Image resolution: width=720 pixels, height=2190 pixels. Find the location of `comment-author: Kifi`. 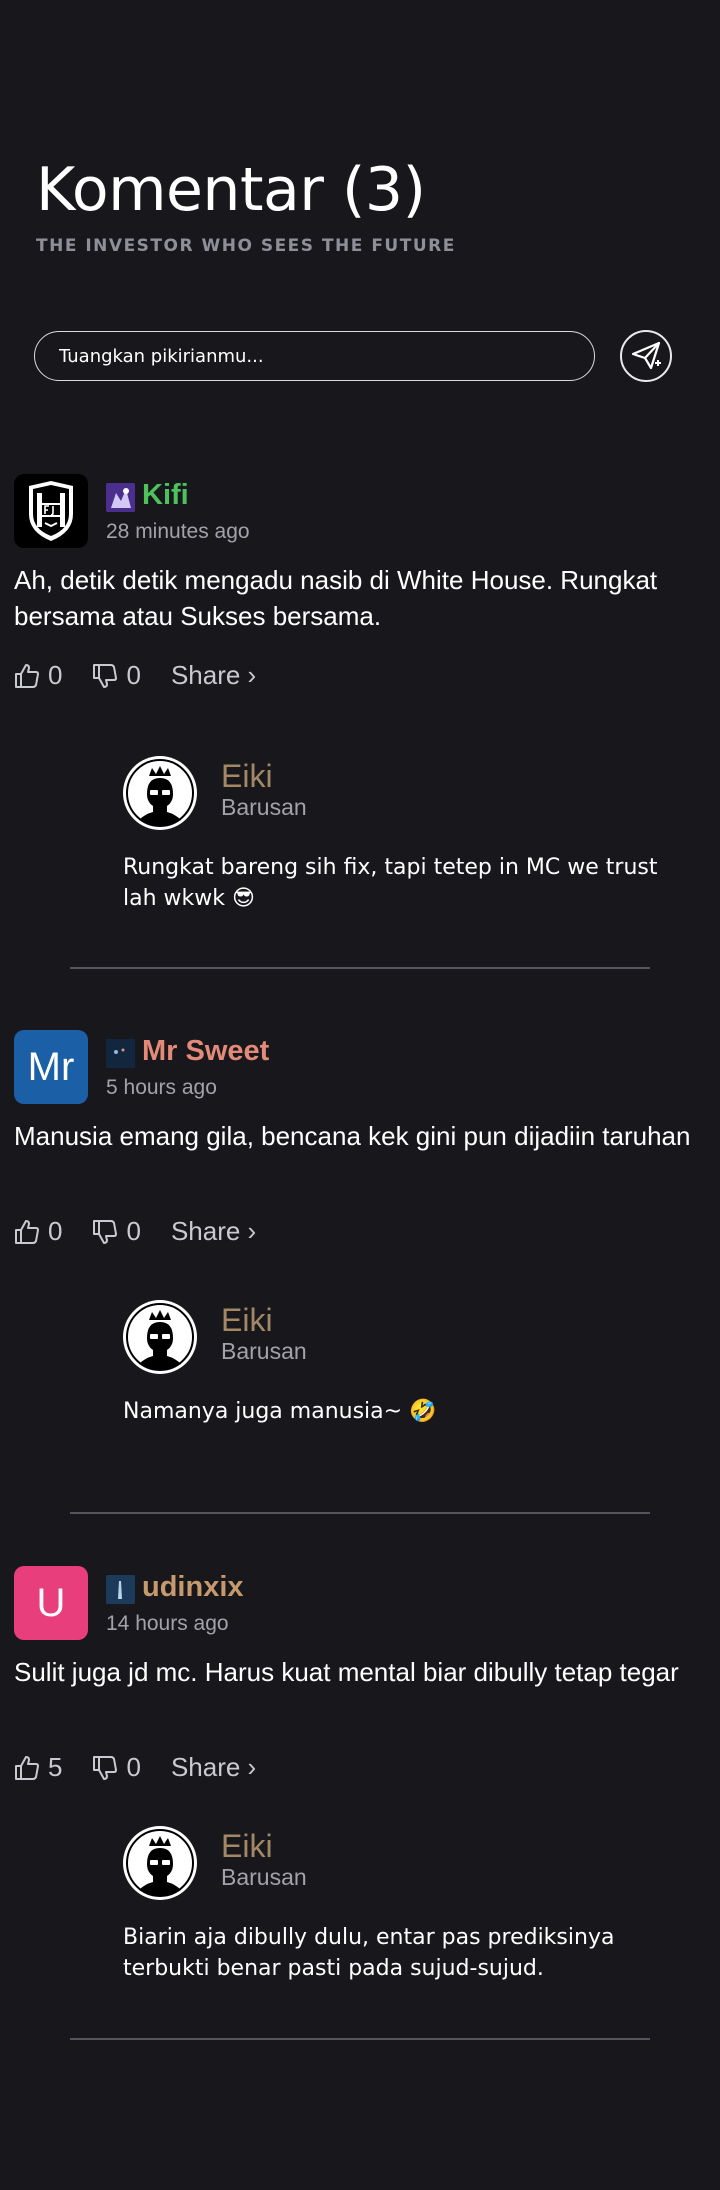

comment-author: Kifi is located at coordinates (165, 495).